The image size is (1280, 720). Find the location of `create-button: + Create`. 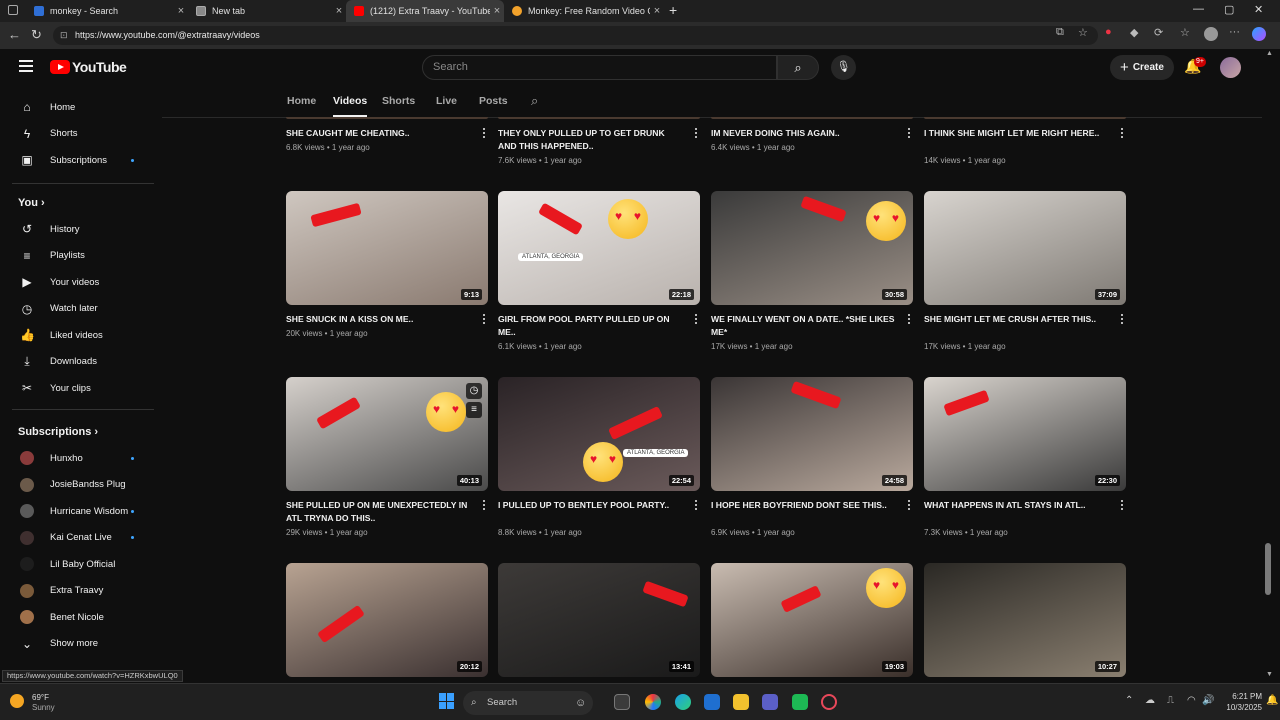

create-button: + Create is located at coordinates (1142, 67).